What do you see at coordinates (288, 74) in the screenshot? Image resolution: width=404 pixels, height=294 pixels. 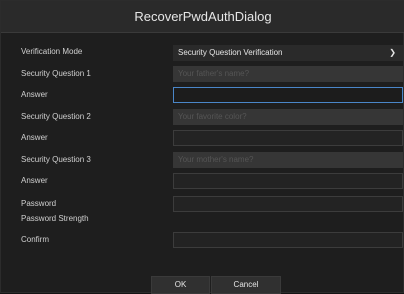 I see `security-question-1-field: Your father's name?` at bounding box center [288, 74].